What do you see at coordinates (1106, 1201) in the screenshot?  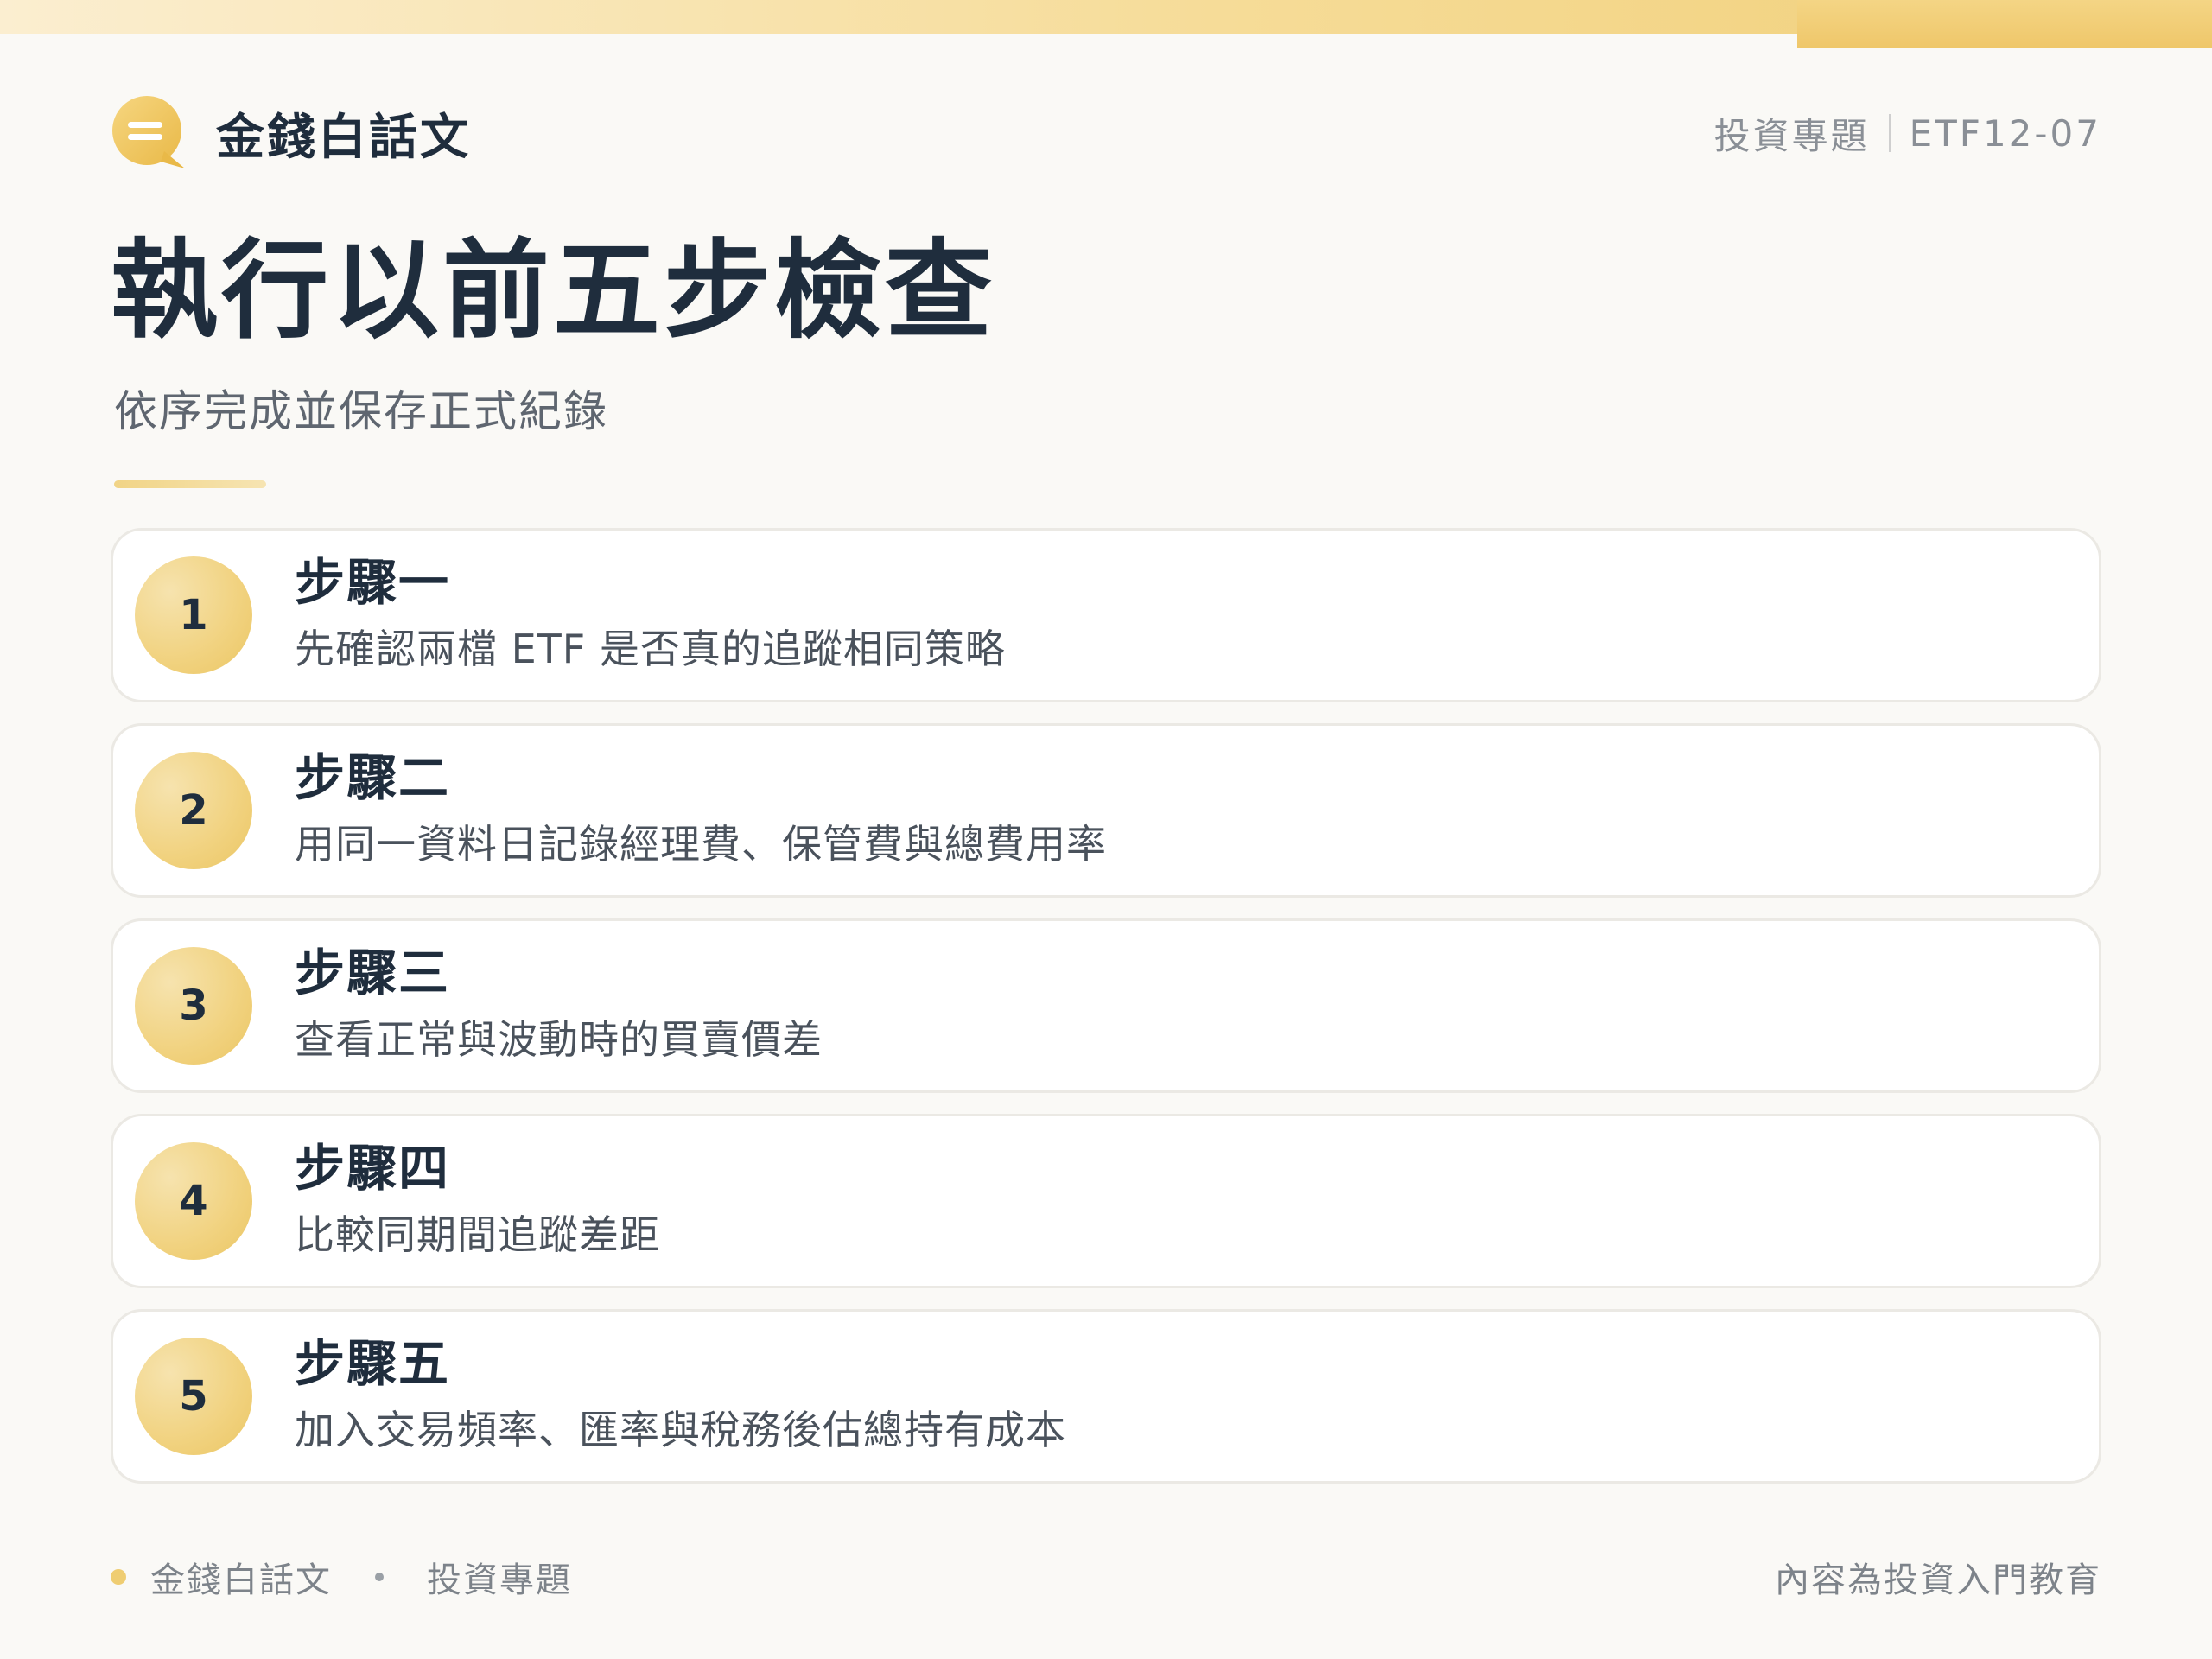 I see `step-card-4: 4 步驟四 比較同期間追蹤差距` at bounding box center [1106, 1201].